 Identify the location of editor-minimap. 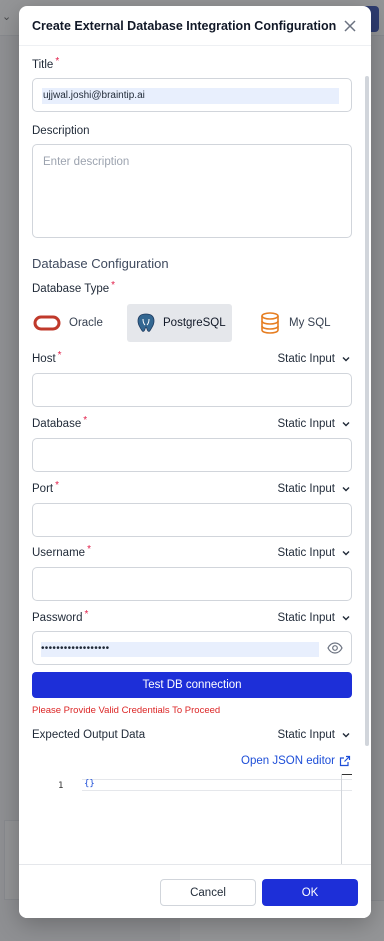
(347, 774).